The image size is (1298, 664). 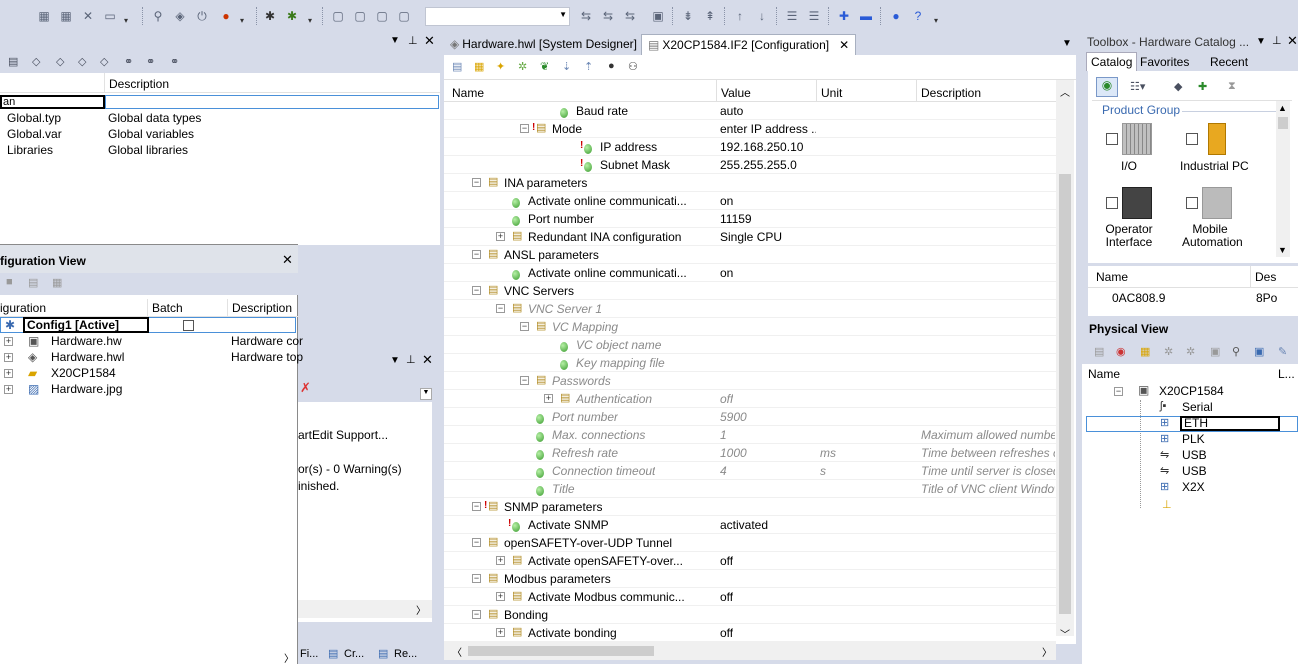 What do you see at coordinates (226, 16) in the screenshot?
I see `traffic-light-icon: ●` at bounding box center [226, 16].